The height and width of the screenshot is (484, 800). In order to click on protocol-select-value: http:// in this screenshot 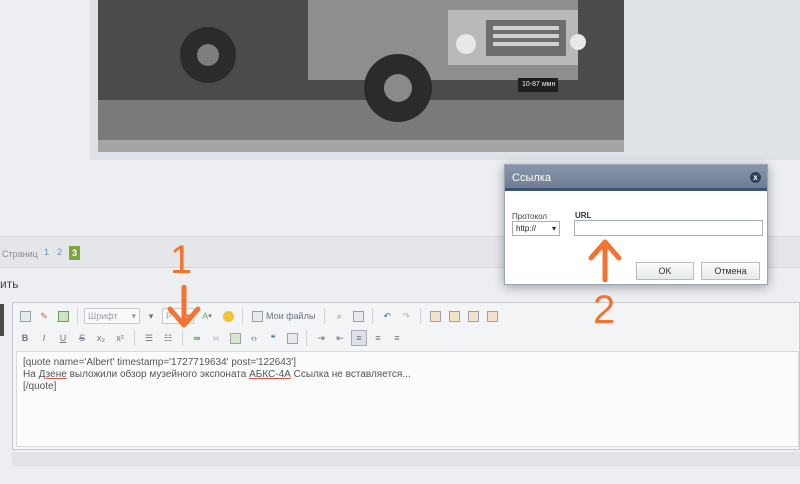, I will do `click(526, 228)`.